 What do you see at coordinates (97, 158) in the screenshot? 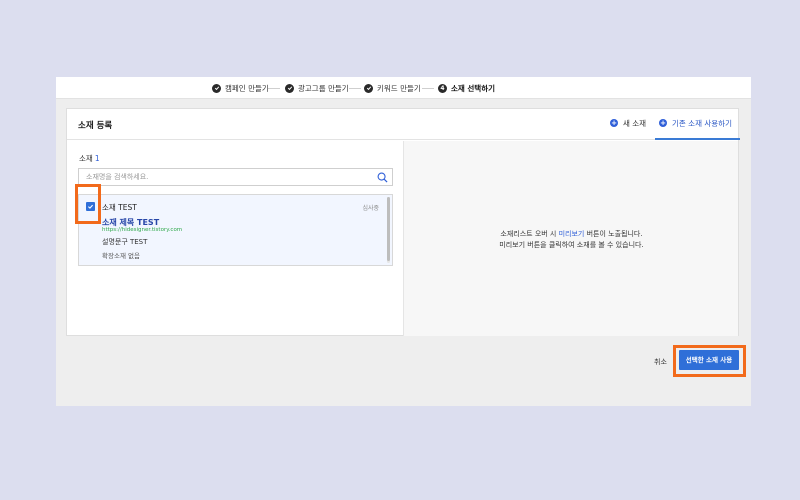
I see `count-number: 1` at bounding box center [97, 158].